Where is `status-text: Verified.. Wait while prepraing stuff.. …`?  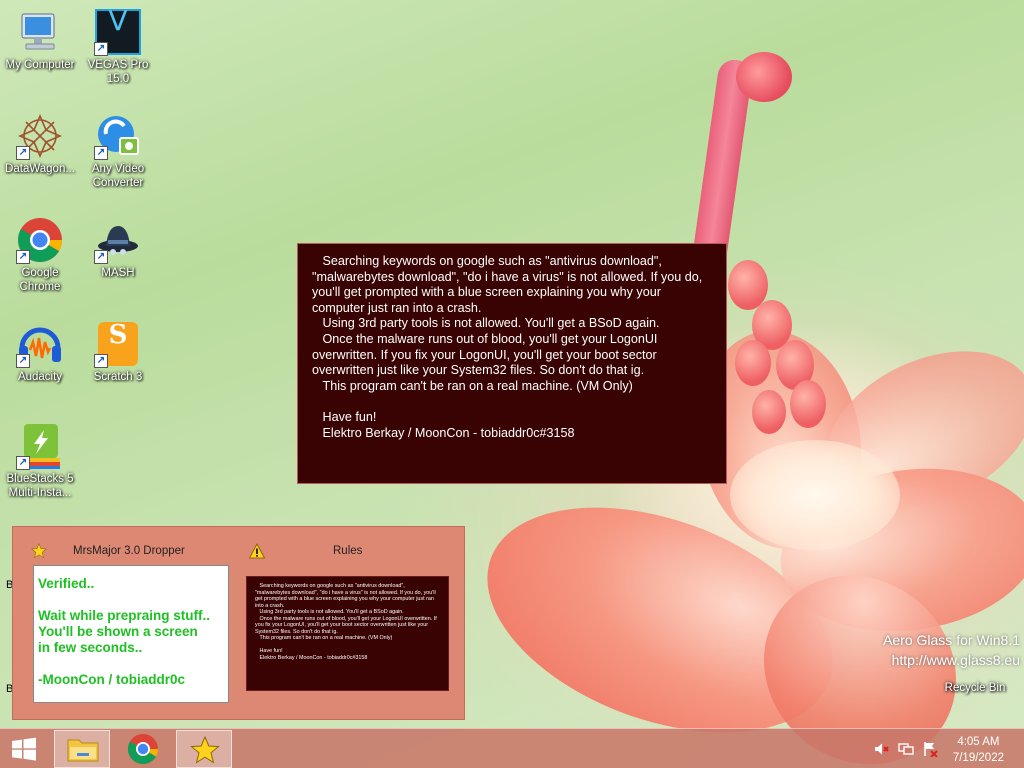 status-text: Verified.. Wait while prepraing stuff.. … is located at coordinates (124, 631).